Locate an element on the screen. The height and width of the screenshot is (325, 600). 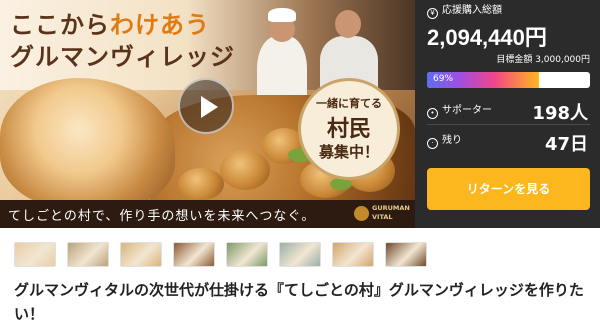
guruman-vital-logo: GURUMAN VITAL is located at coordinates (382, 214).